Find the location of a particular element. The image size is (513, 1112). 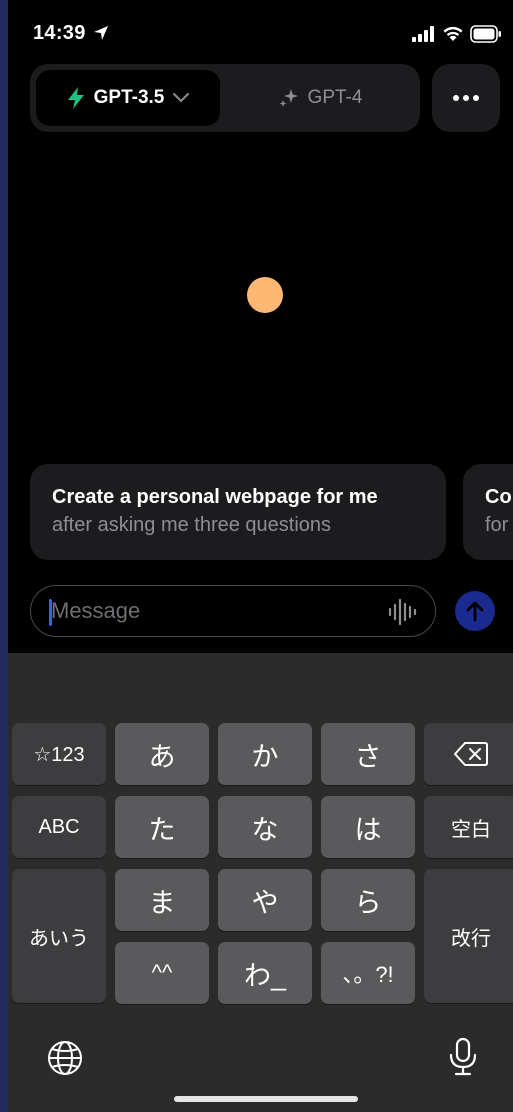

message-composer is located at coordinates (233, 611).